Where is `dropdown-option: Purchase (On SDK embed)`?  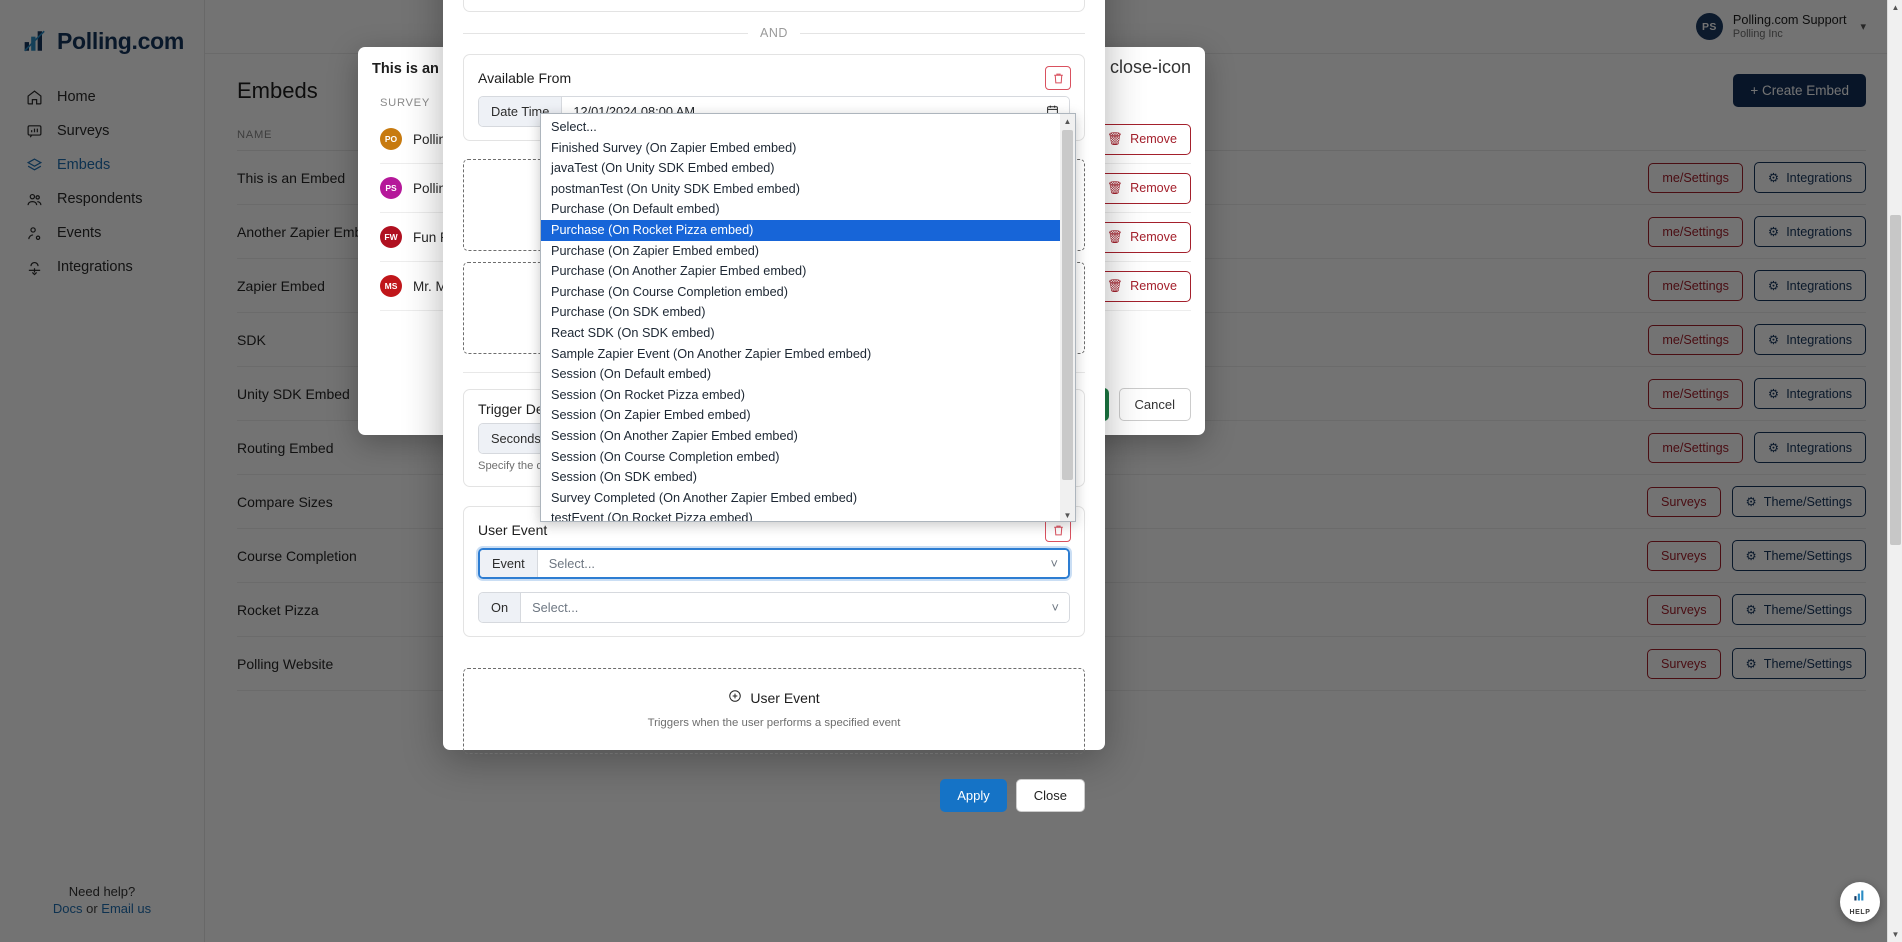 dropdown-option: Purchase (On SDK embed) is located at coordinates (808, 312).